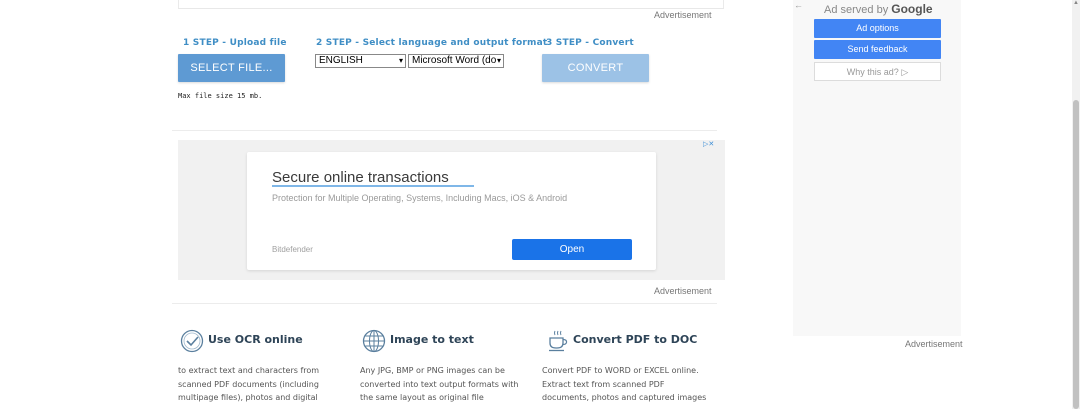 The height and width of the screenshot is (409, 1080). I want to click on top-frame-right, so click(723, 4).